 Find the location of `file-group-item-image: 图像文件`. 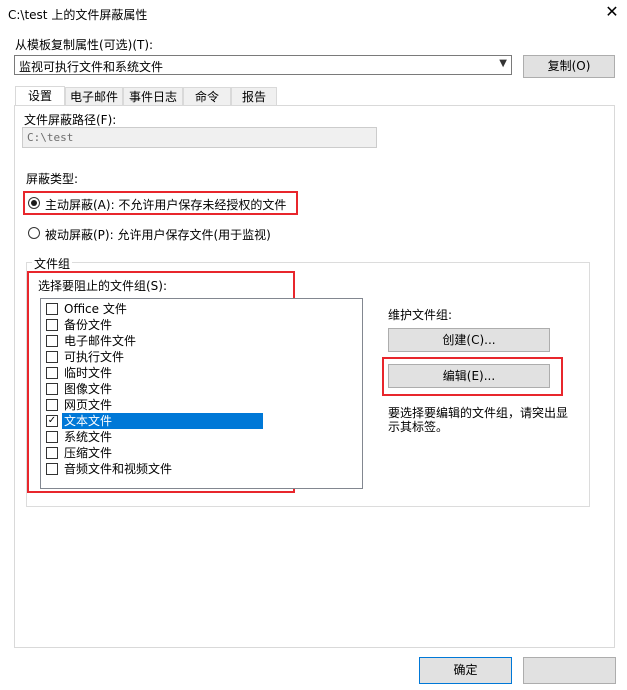

file-group-item-image: 图像文件 is located at coordinates (162, 389).